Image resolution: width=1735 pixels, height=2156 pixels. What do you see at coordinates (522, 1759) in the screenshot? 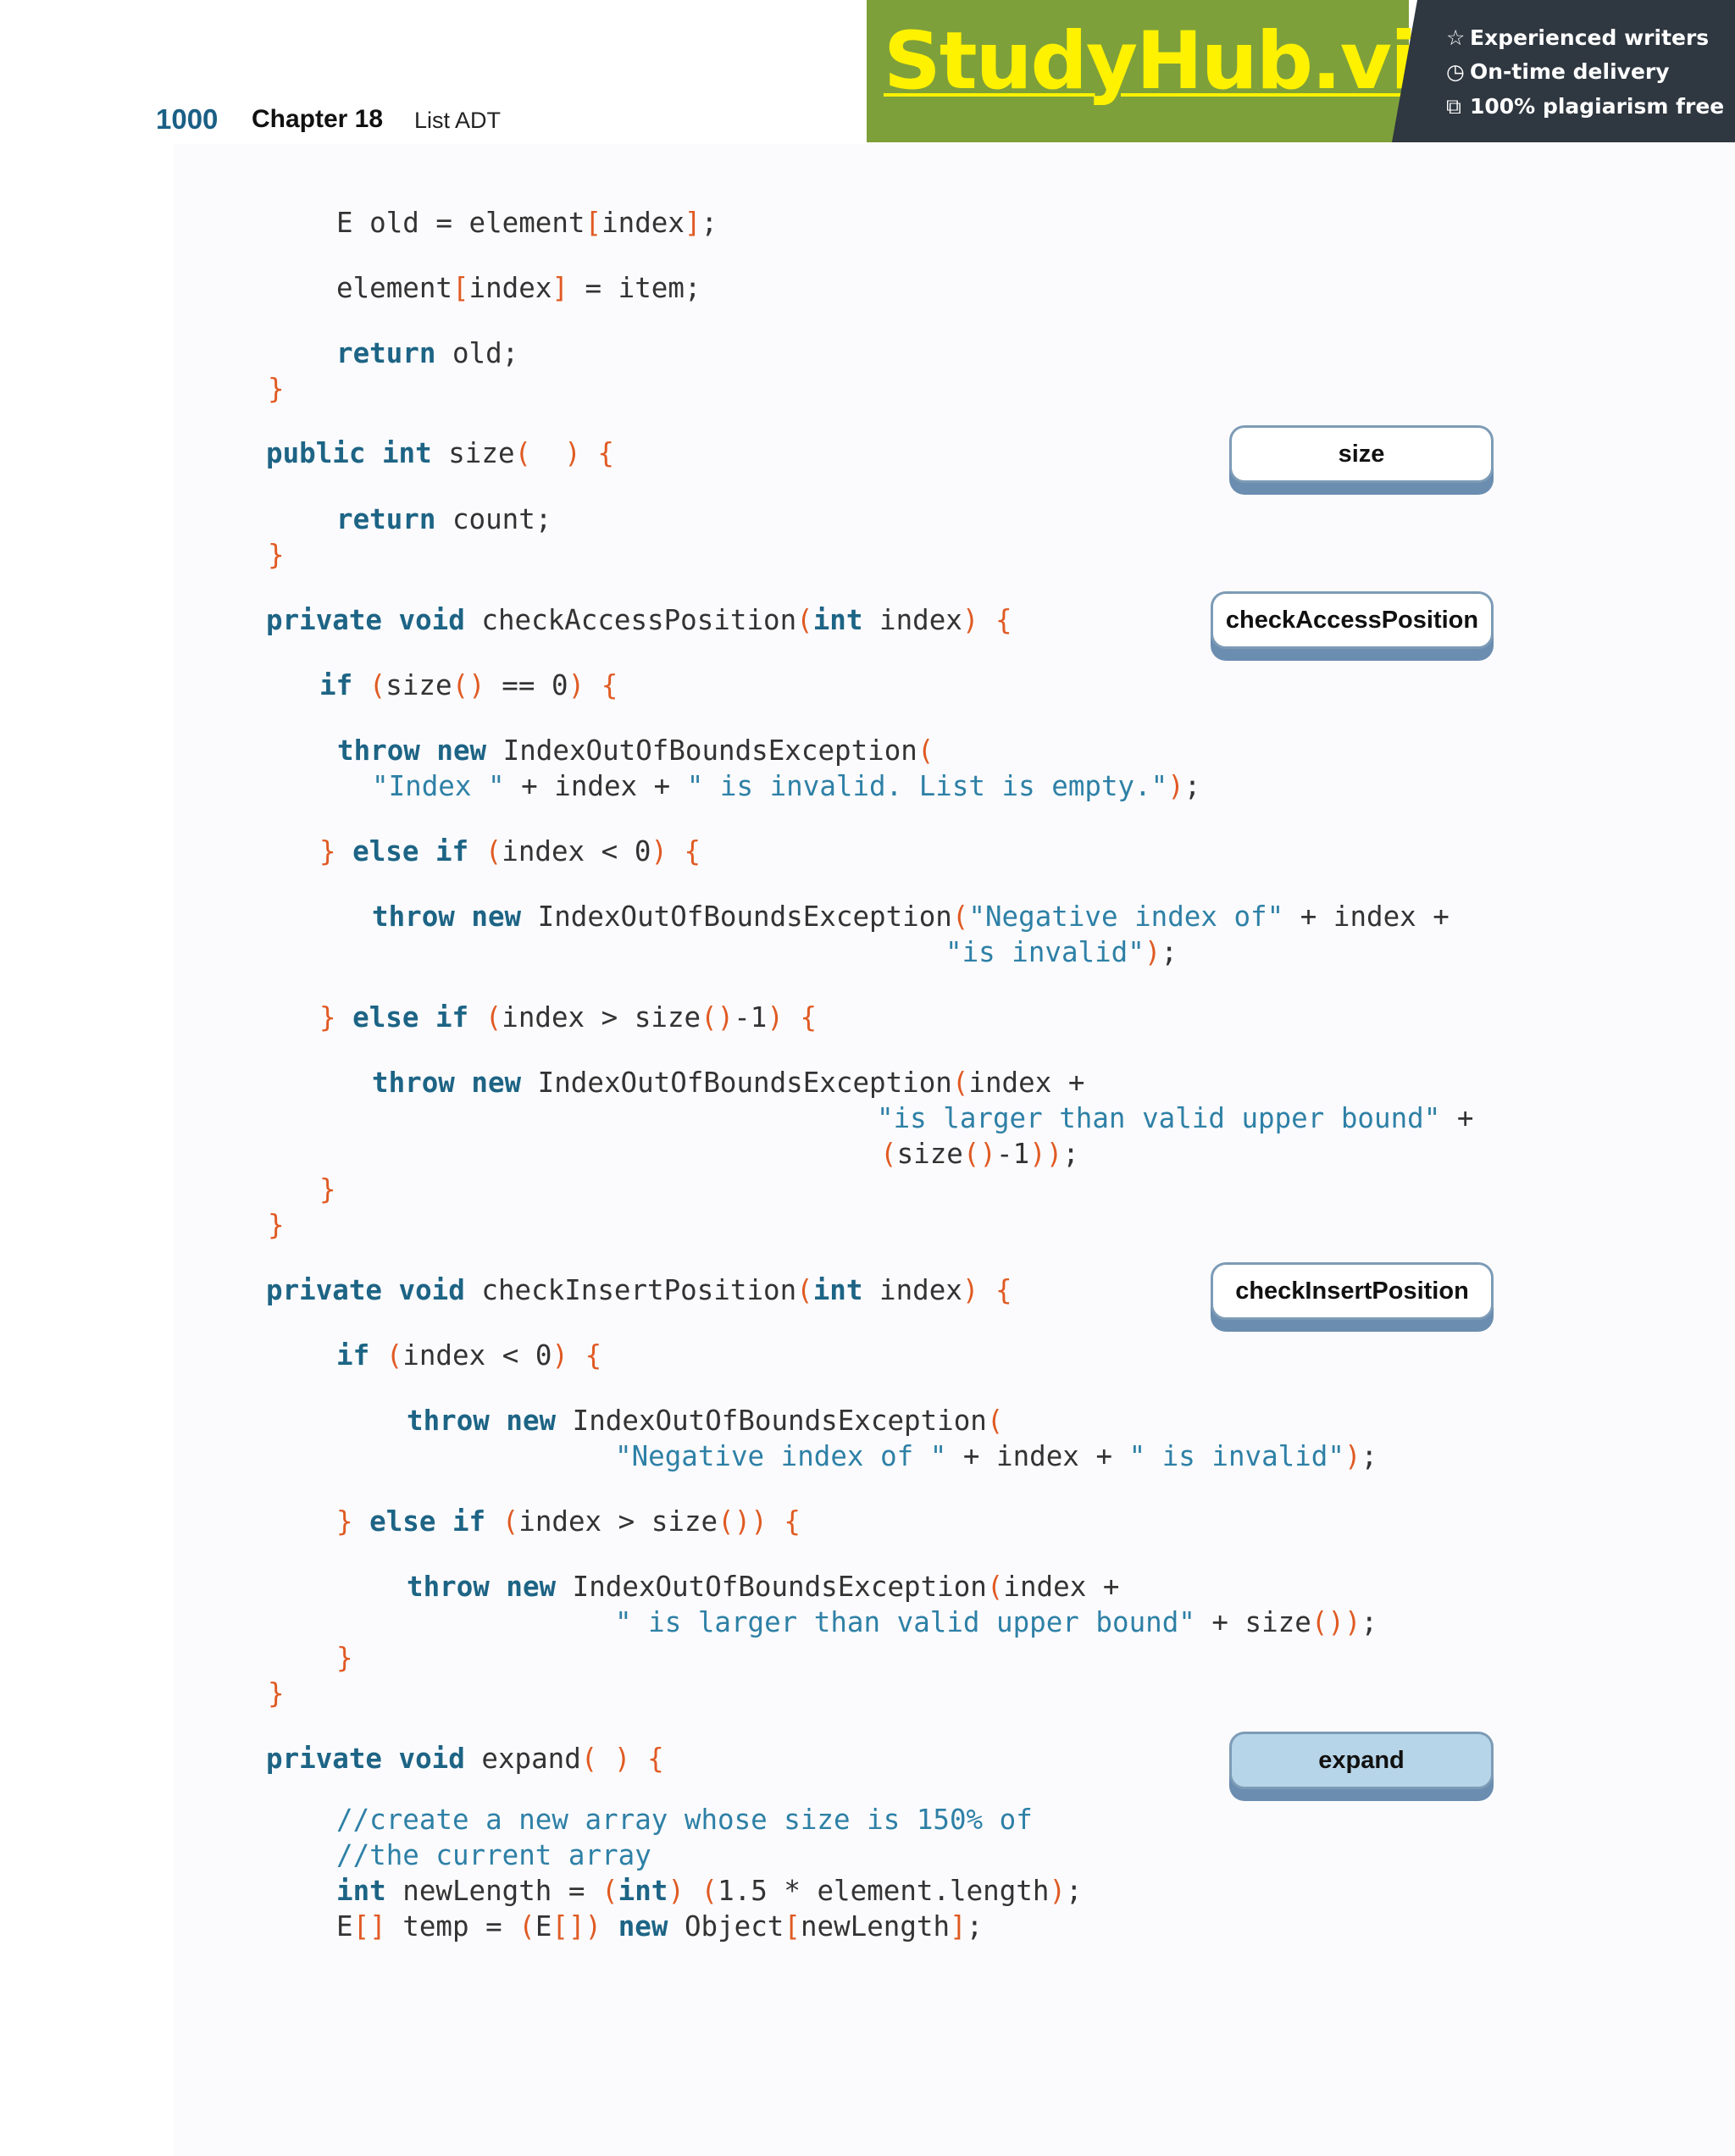
I see `code-text: expand` at bounding box center [522, 1759].